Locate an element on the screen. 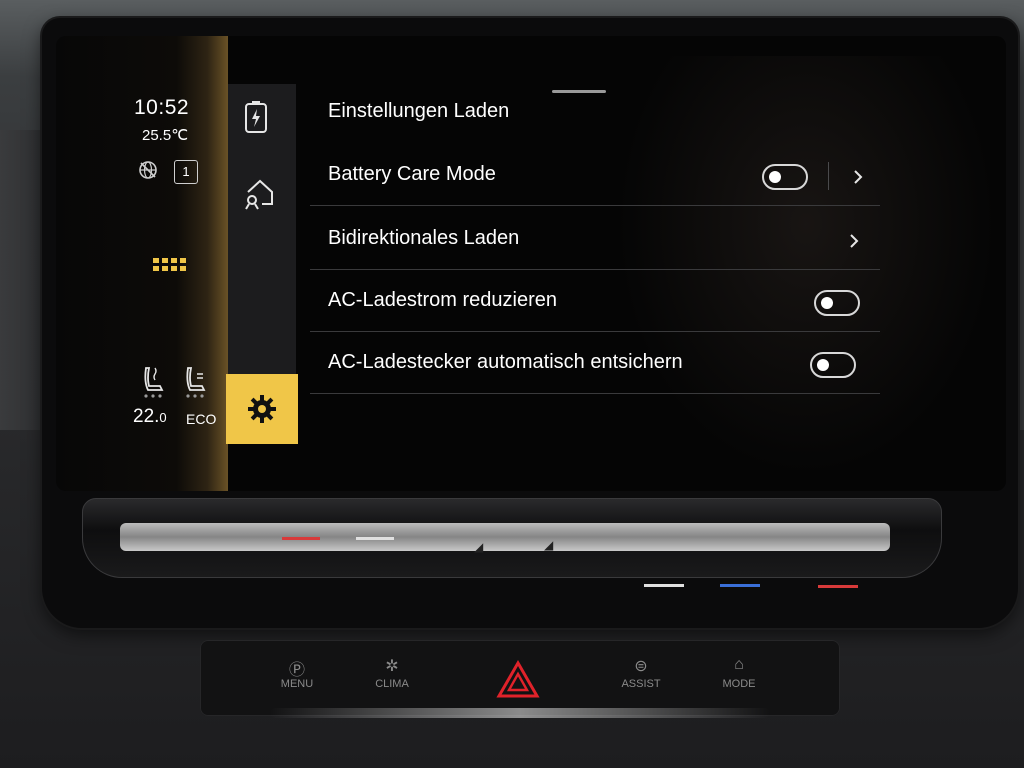  ac-current-toggle is located at coordinates (837, 303).